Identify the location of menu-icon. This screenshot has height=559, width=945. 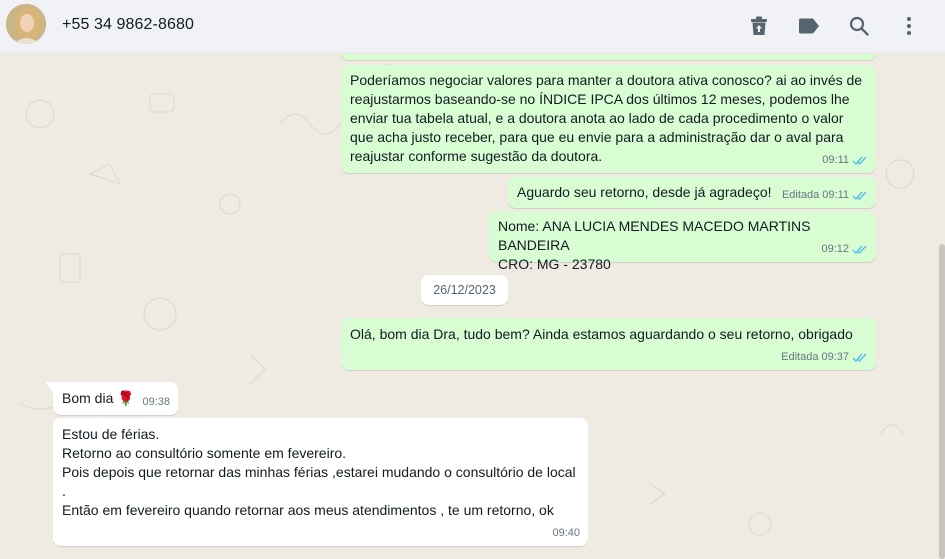
(909, 26).